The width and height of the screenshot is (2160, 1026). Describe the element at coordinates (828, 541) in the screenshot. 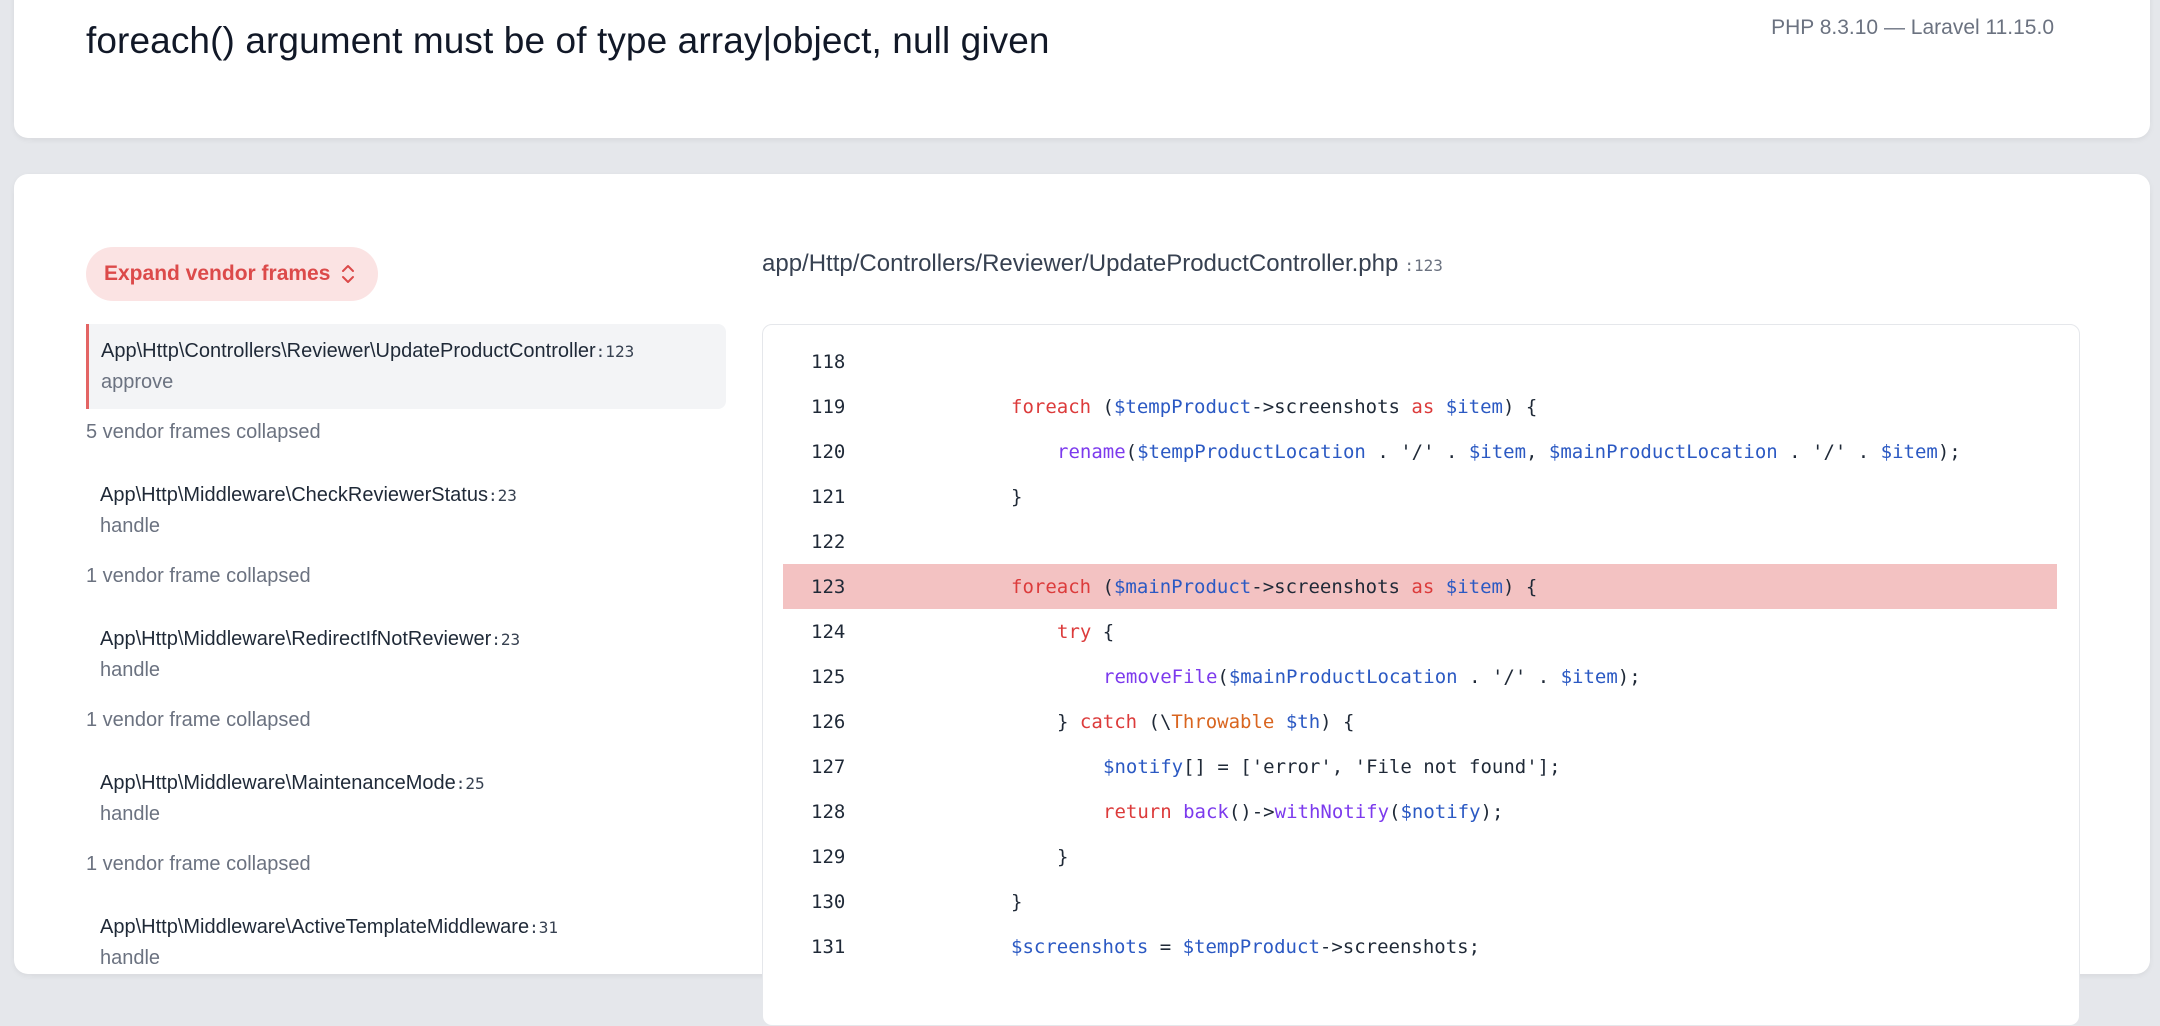

I see `line-number: 122` at that location.